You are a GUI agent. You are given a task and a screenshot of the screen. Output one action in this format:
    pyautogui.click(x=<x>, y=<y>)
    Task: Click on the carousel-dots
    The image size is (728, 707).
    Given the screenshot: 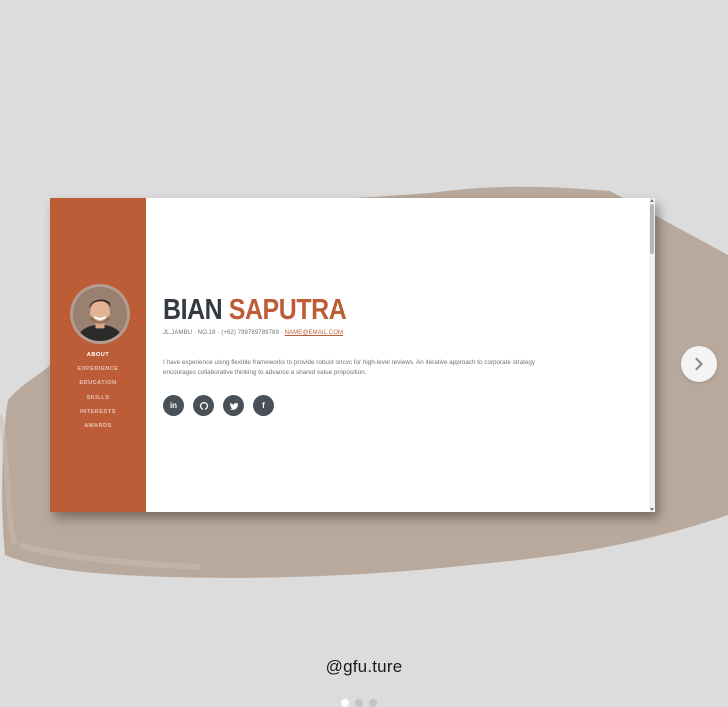 What is the action you would take?
    pyautogui.click(x=359, y=703)
    